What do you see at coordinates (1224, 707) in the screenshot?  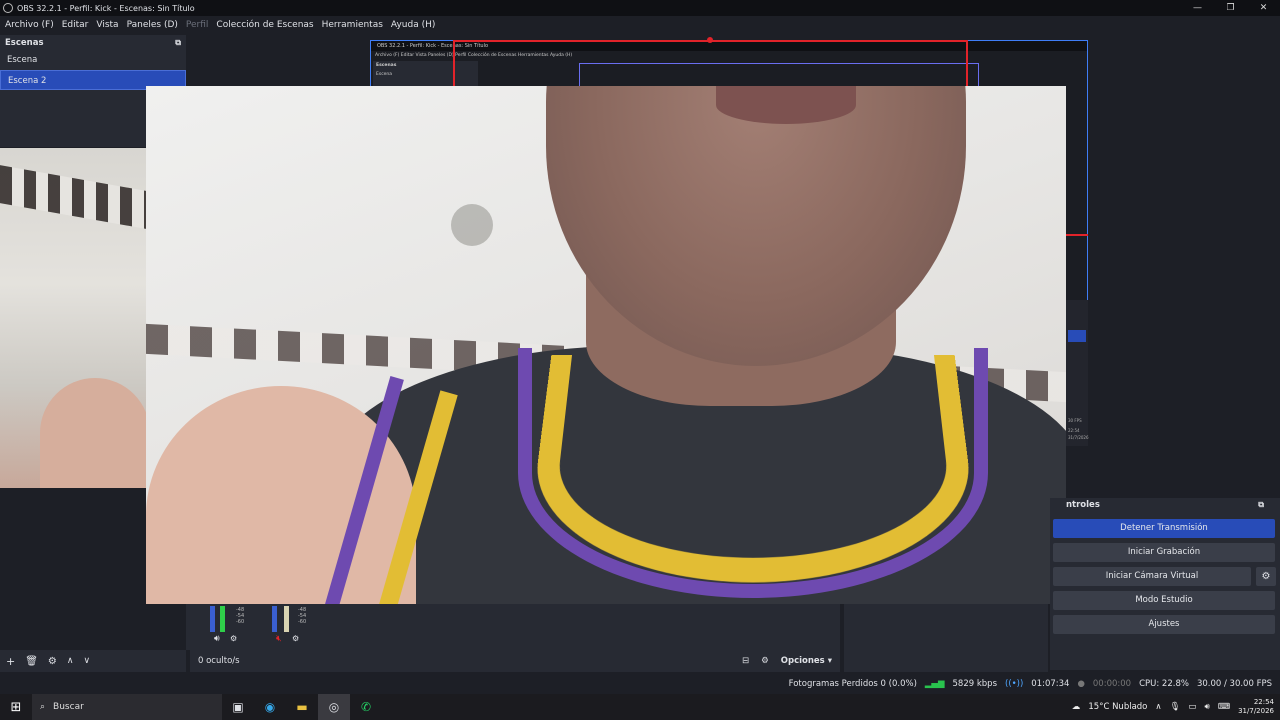 I see `keyboard-icon: ⌨` at bounding box center [1224, 707].